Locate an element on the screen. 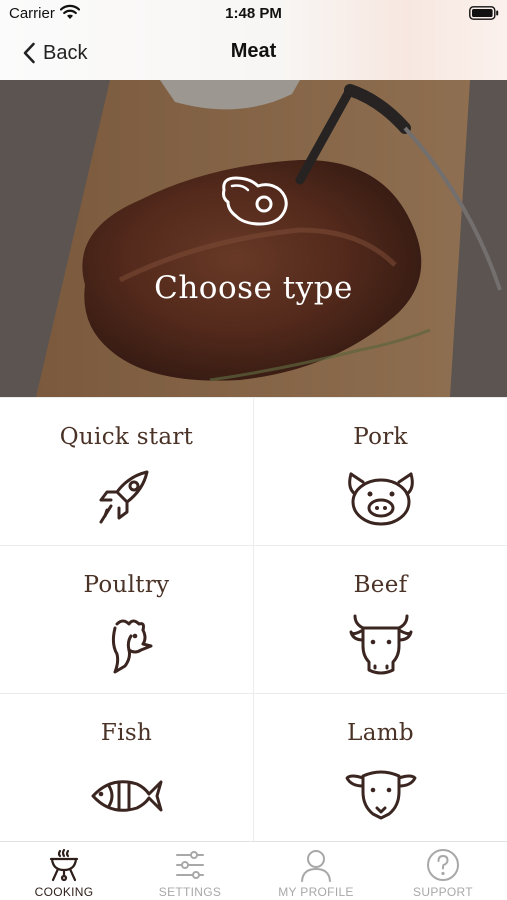  tab-support: SUPPORT is located at coordinates (443, 871).